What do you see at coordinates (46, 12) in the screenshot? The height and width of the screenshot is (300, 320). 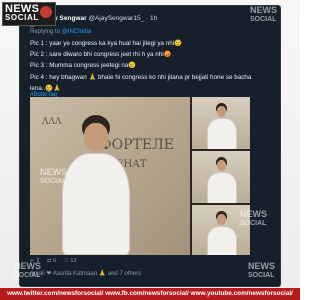 I see `camera-icon` at bounding box center [46, 12].